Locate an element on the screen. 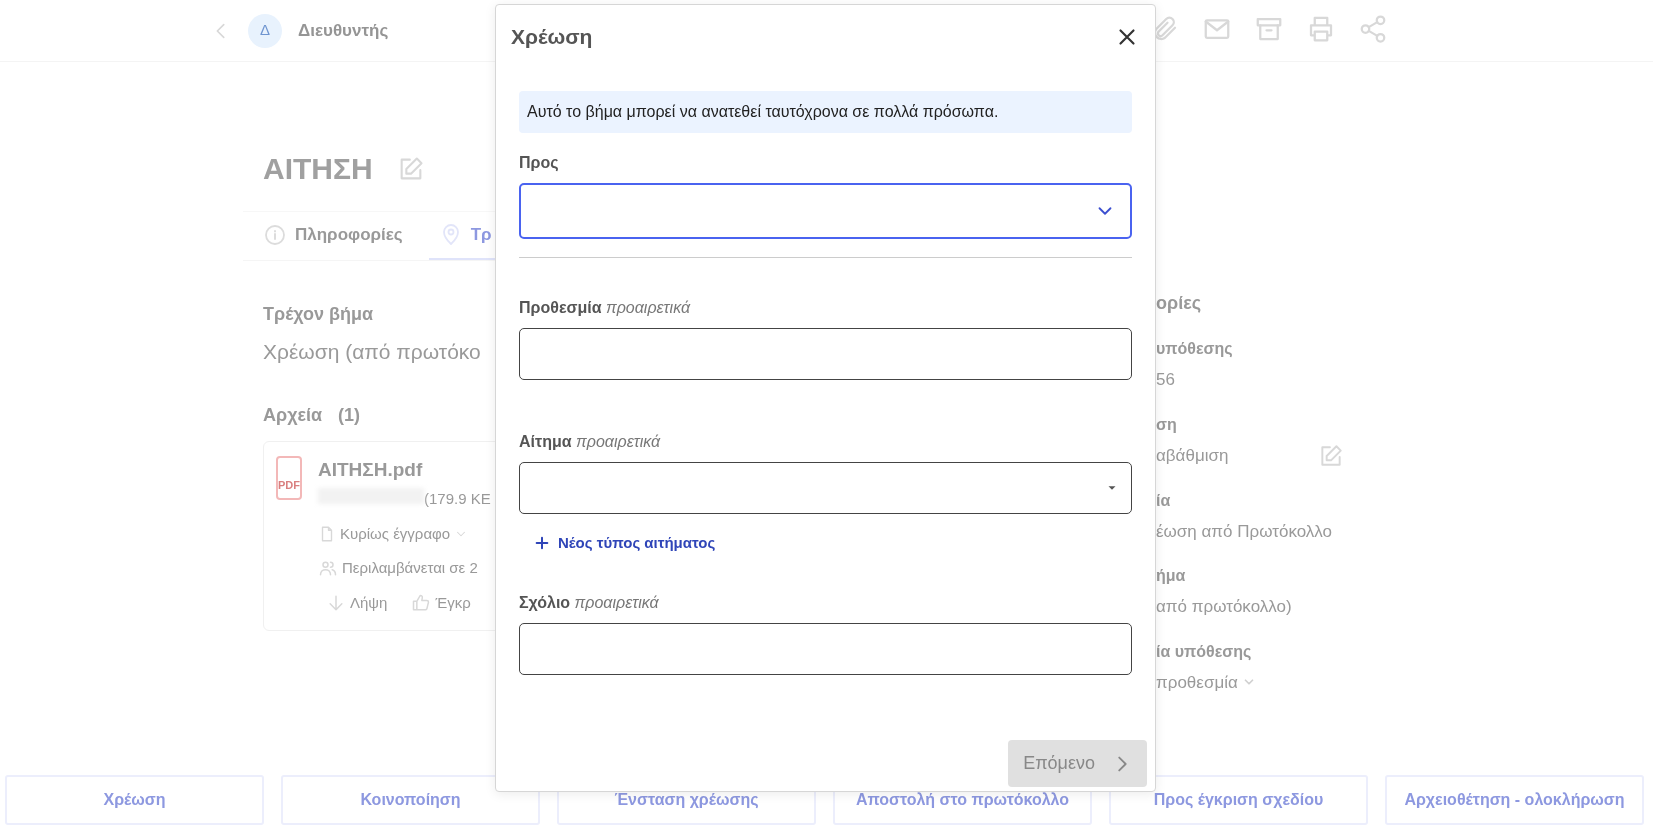 The image size is (1653, 836). field-value: αβάθμιση is located at coordinates (1192, 455).